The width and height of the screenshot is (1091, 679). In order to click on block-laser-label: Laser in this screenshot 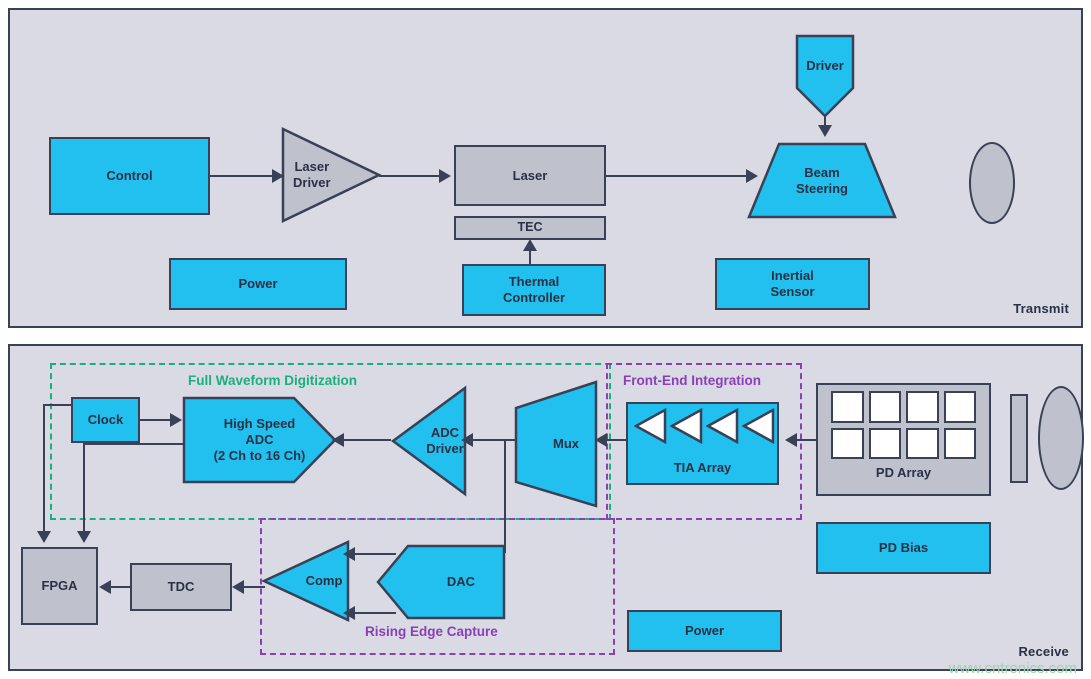, I will do `click(530, 175)`.